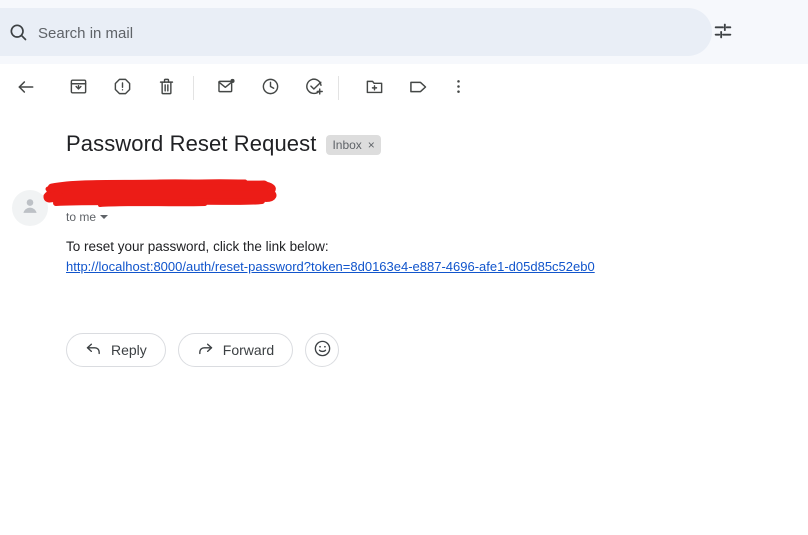 This screenshot has height=535, width=808. What do you see at coordinates (191, 143) in the screenshot?
I see `page-title: Password Reset Request` at bounding box center [191, 143].